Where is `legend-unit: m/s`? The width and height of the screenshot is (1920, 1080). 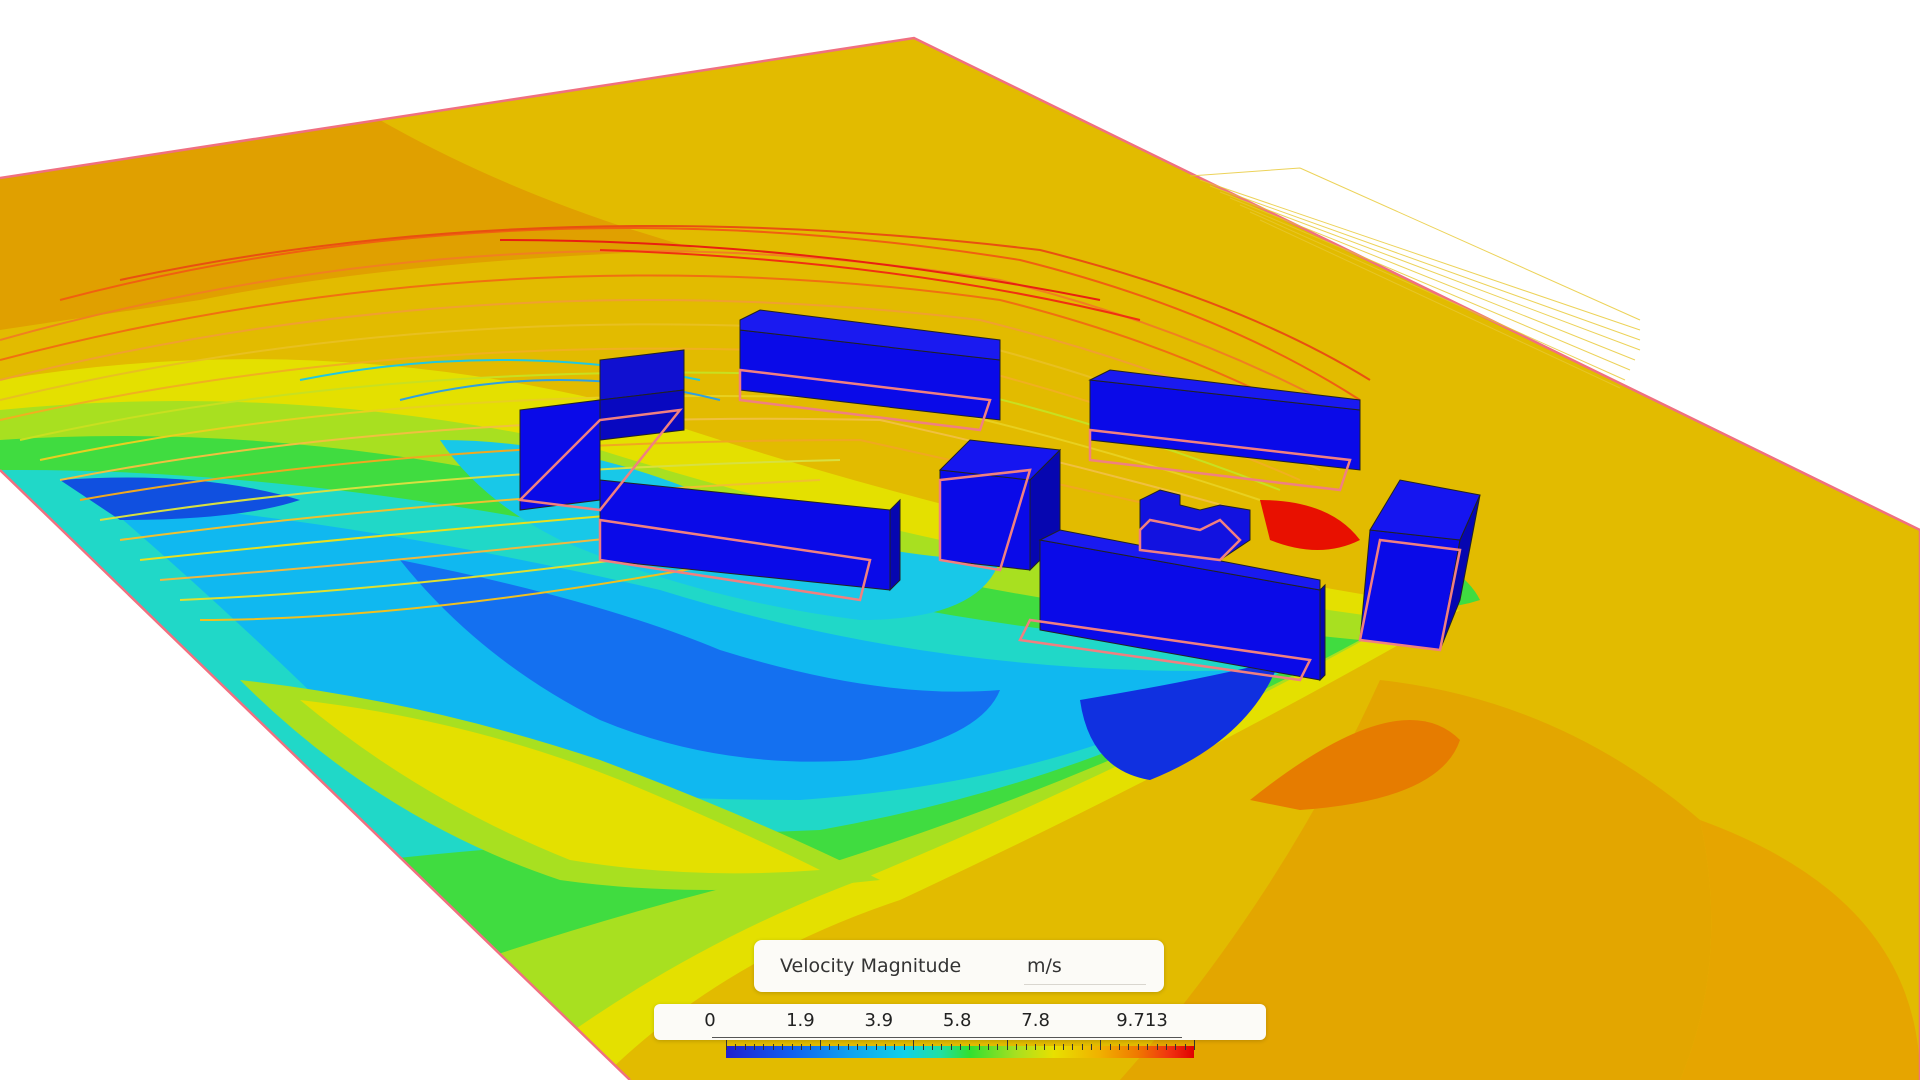 legend-unit: m/s is located at coordinates (1044, 966).